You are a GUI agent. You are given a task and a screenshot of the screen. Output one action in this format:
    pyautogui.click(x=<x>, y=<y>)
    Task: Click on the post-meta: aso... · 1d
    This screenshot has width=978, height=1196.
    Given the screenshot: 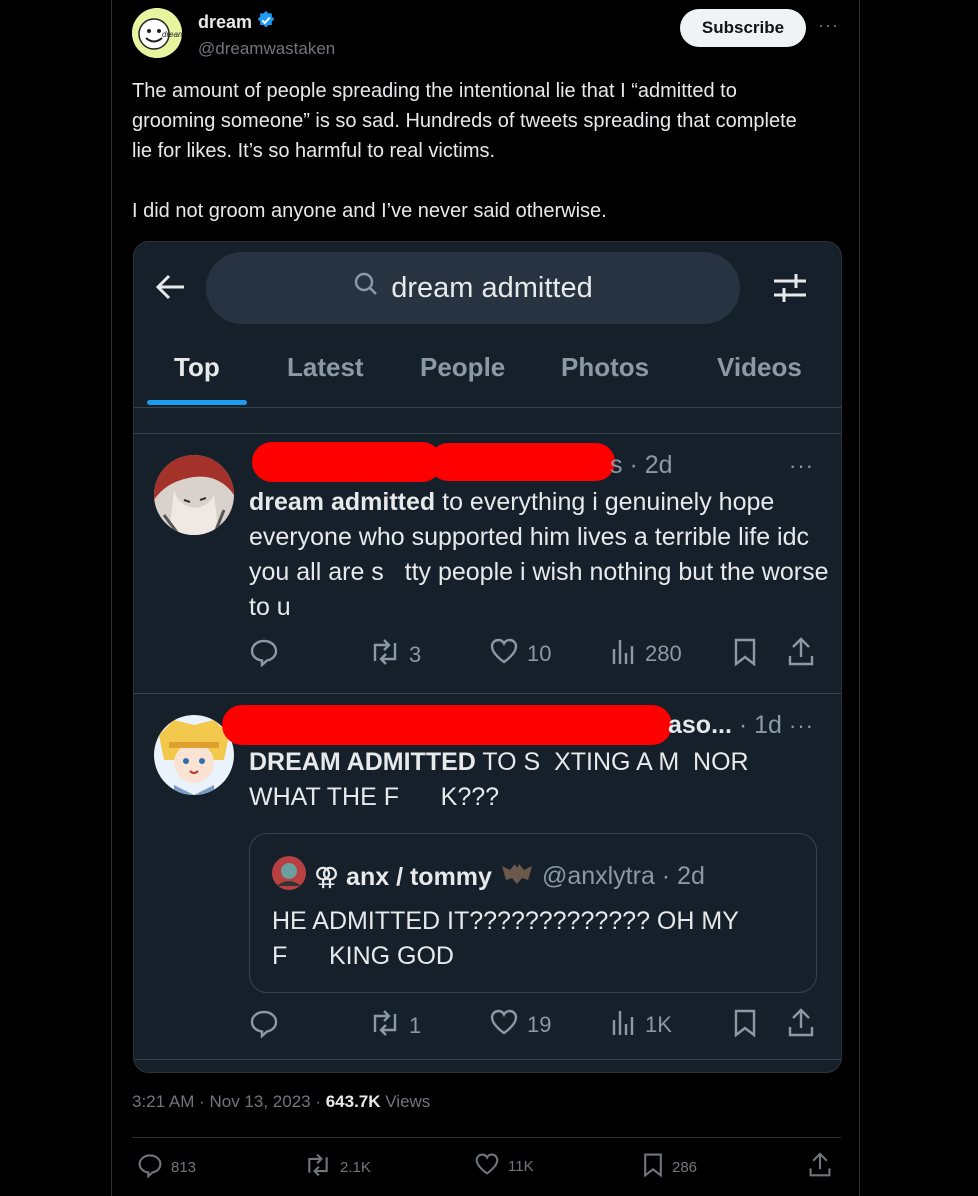 What is the action you would take?
    pyautogui.click(x=725, y=725)
    